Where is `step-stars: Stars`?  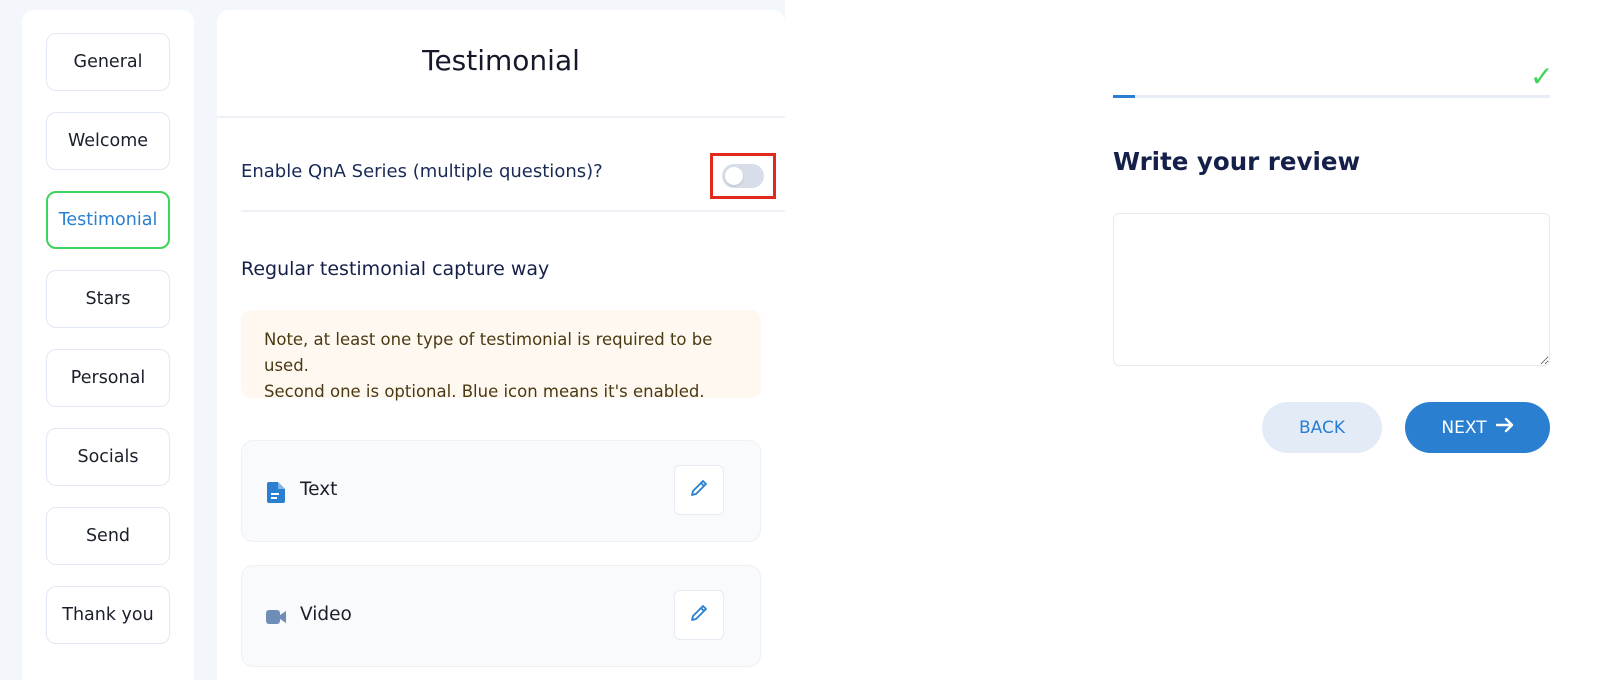
step-stars: Stars is located at coordinates (108, 299).